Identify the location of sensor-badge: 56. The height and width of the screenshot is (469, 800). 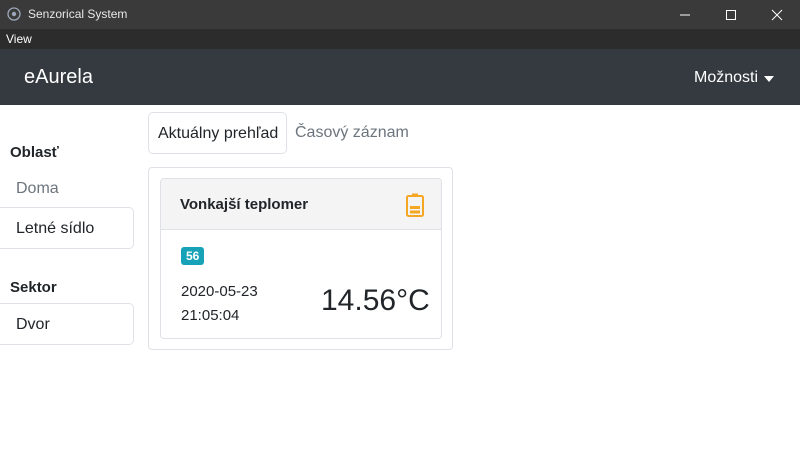
(193, 256).